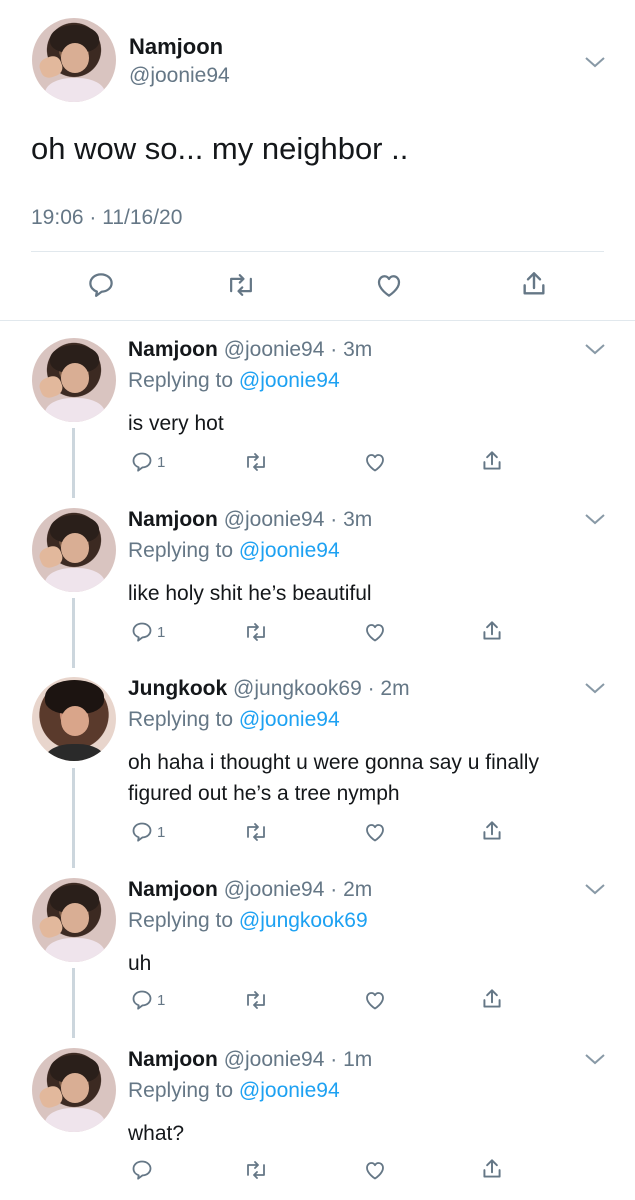 This screenshot has width=635, height=1200. What do you see at coordinates (177, 688) in the screenshot?
I see `reply-author-name: Jungkook` at bounding box center [177, 688].